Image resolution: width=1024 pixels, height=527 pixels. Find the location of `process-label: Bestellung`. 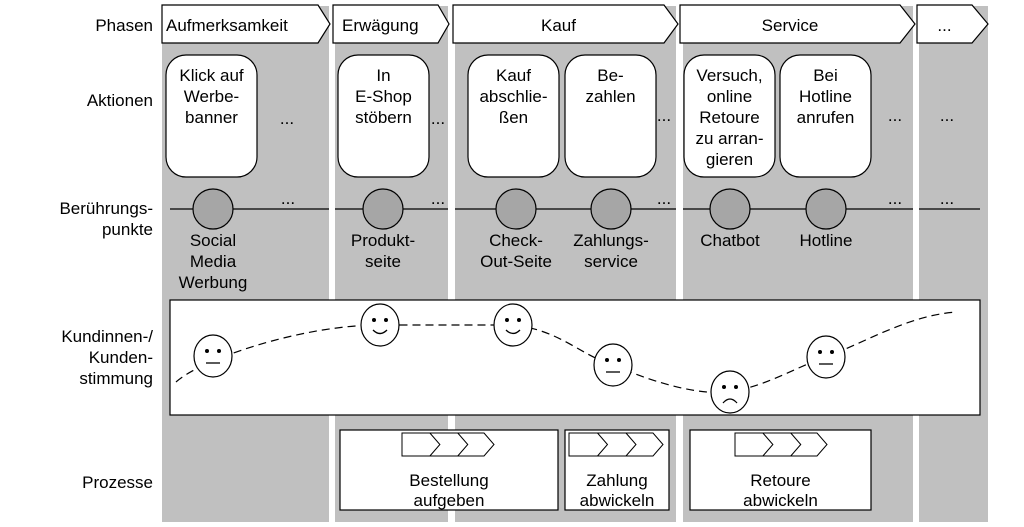

process-label: Bestellung is located at coordinates (448, 480).